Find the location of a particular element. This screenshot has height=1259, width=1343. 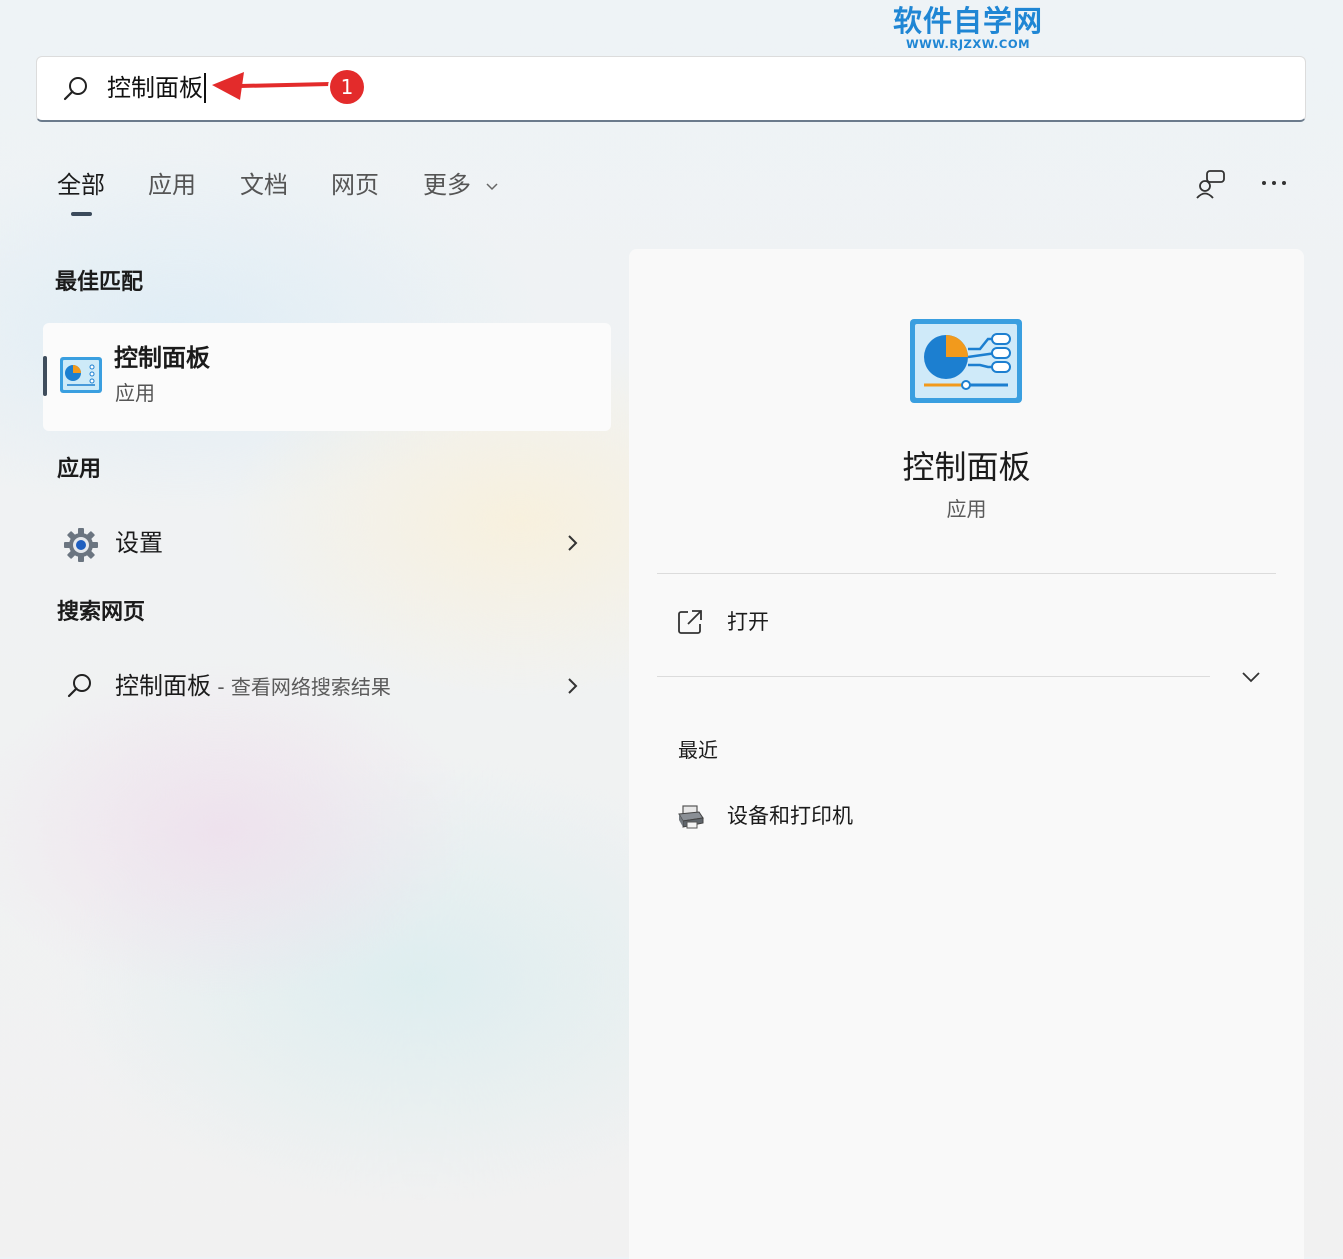

tab-active-indicator is located at coordinates (81, 214).